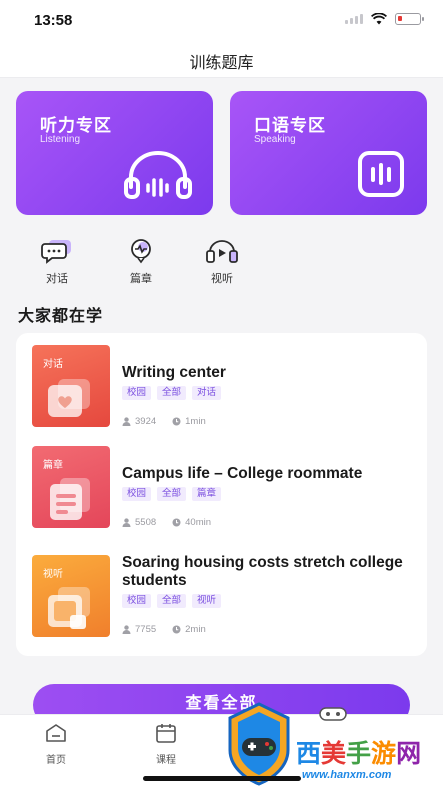 The image size is (443, 788). What do you see at coordinates (56, 733) in the screenshot?
I see `home-icon` at bounding box center [56, 733].